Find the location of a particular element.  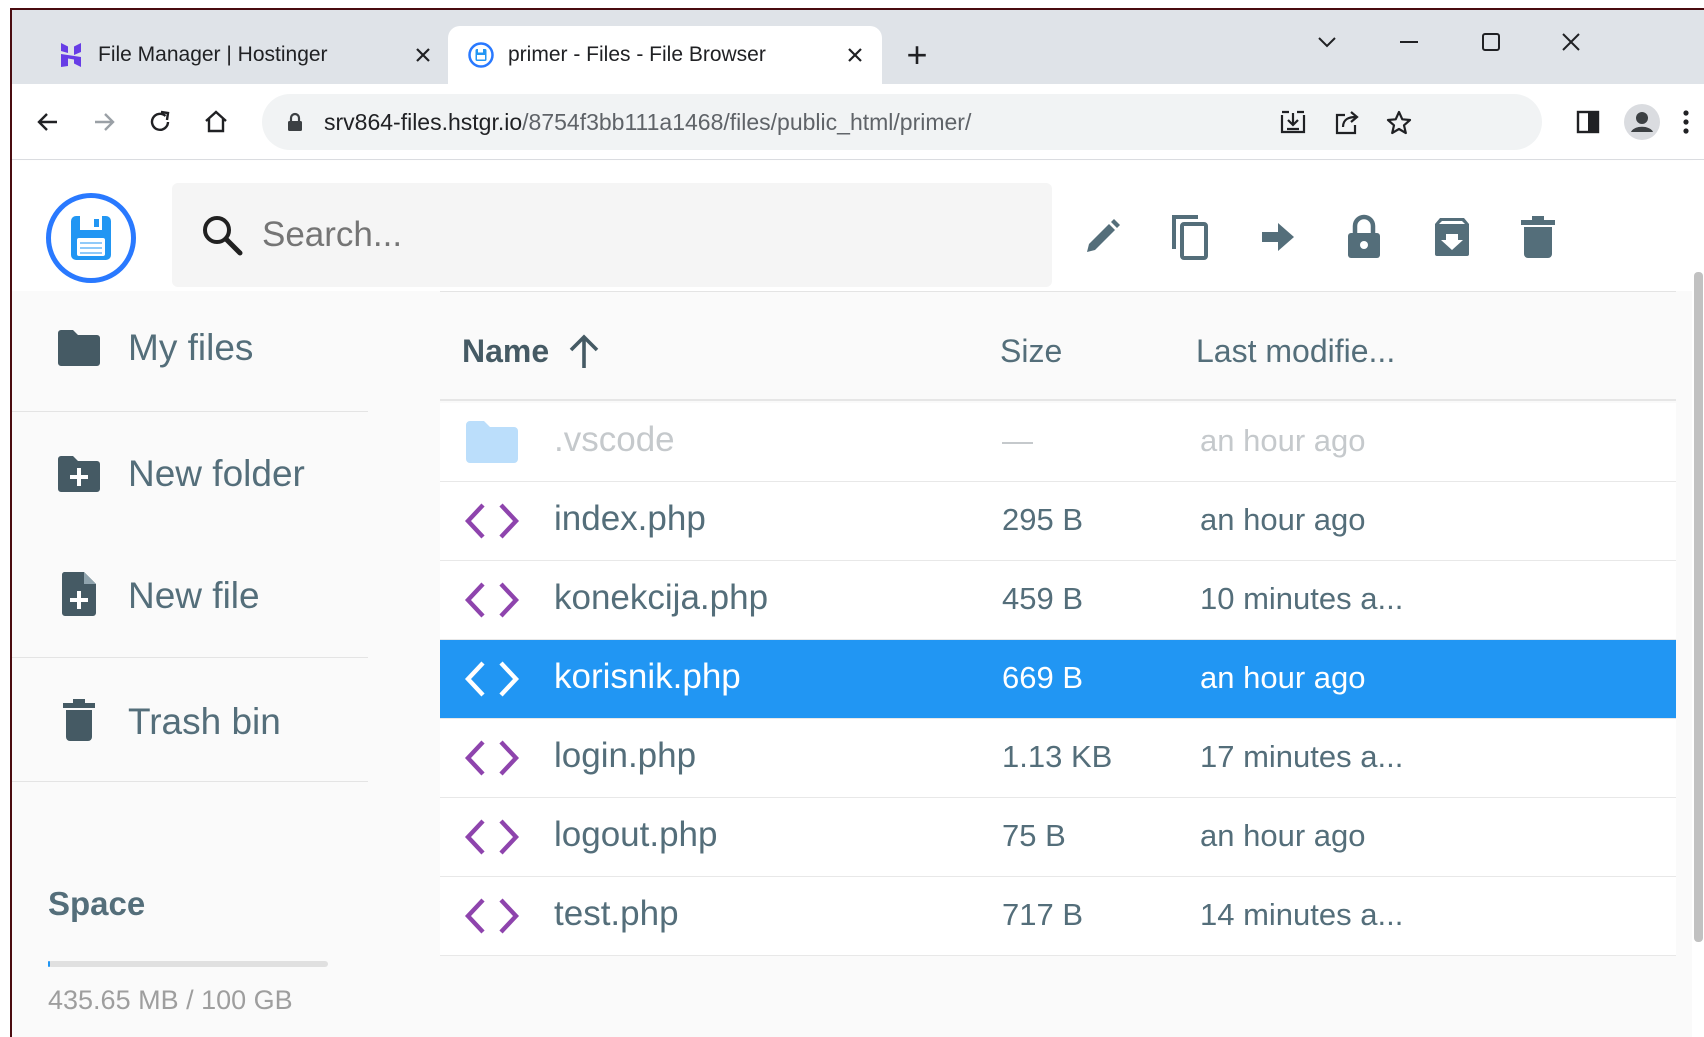

file-size: 669 B is located at coordinates (1043, 677).